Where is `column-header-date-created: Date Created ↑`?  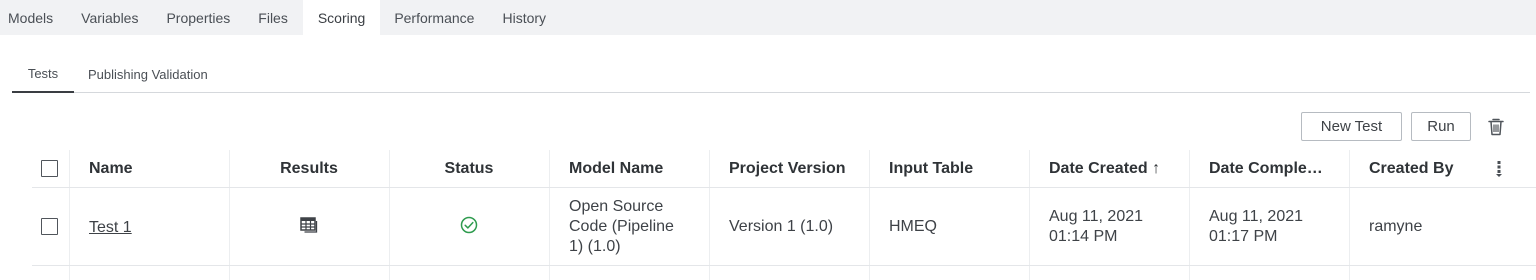
column-header-date-created: Date Created ↑ is located at coordinates (1104, 168).